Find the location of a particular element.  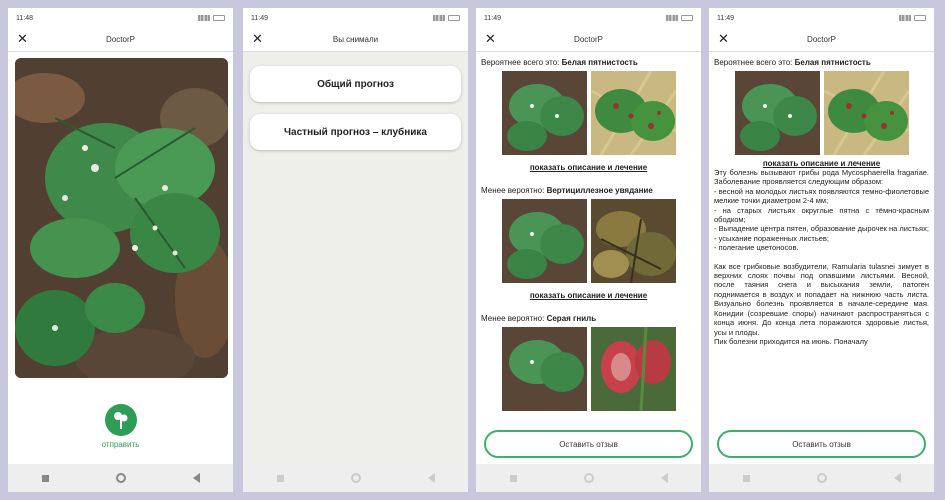

desc-paragraph: - усыхание пораженных листьев; is located at coordinates (771, 238).